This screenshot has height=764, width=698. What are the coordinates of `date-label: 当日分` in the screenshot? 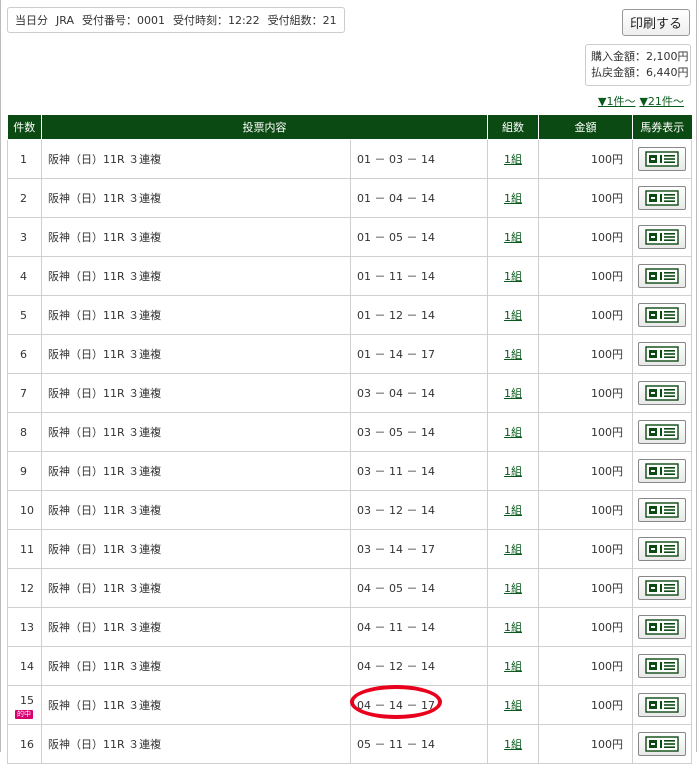 It's located at (31, 20).